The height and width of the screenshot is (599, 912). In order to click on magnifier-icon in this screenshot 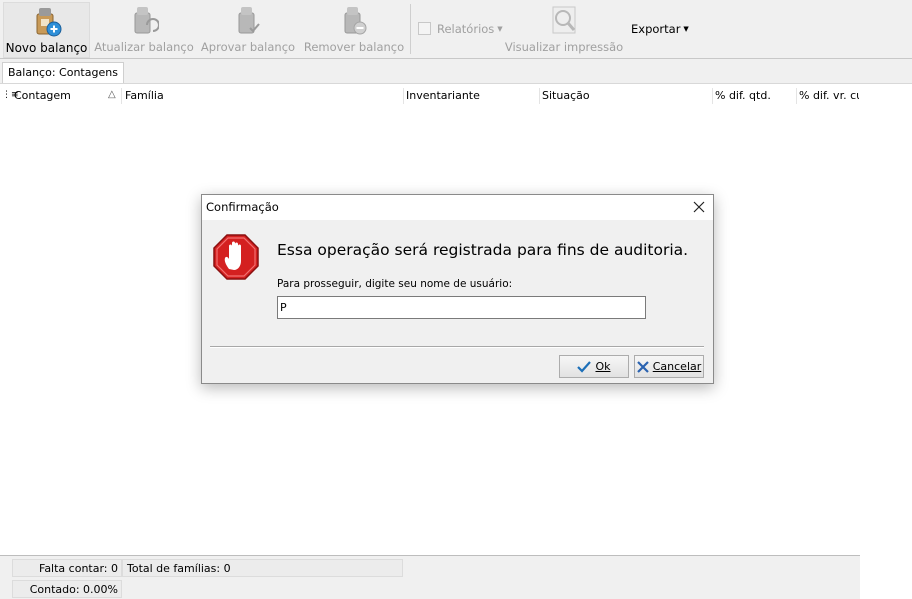, I will do `click(564, 20)`.